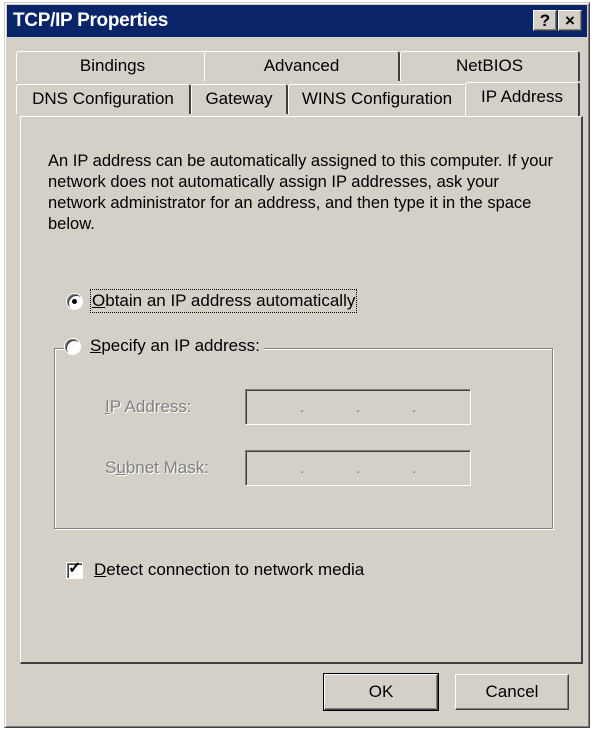  I want to click on radio-selected-dot, so click(74, 301).